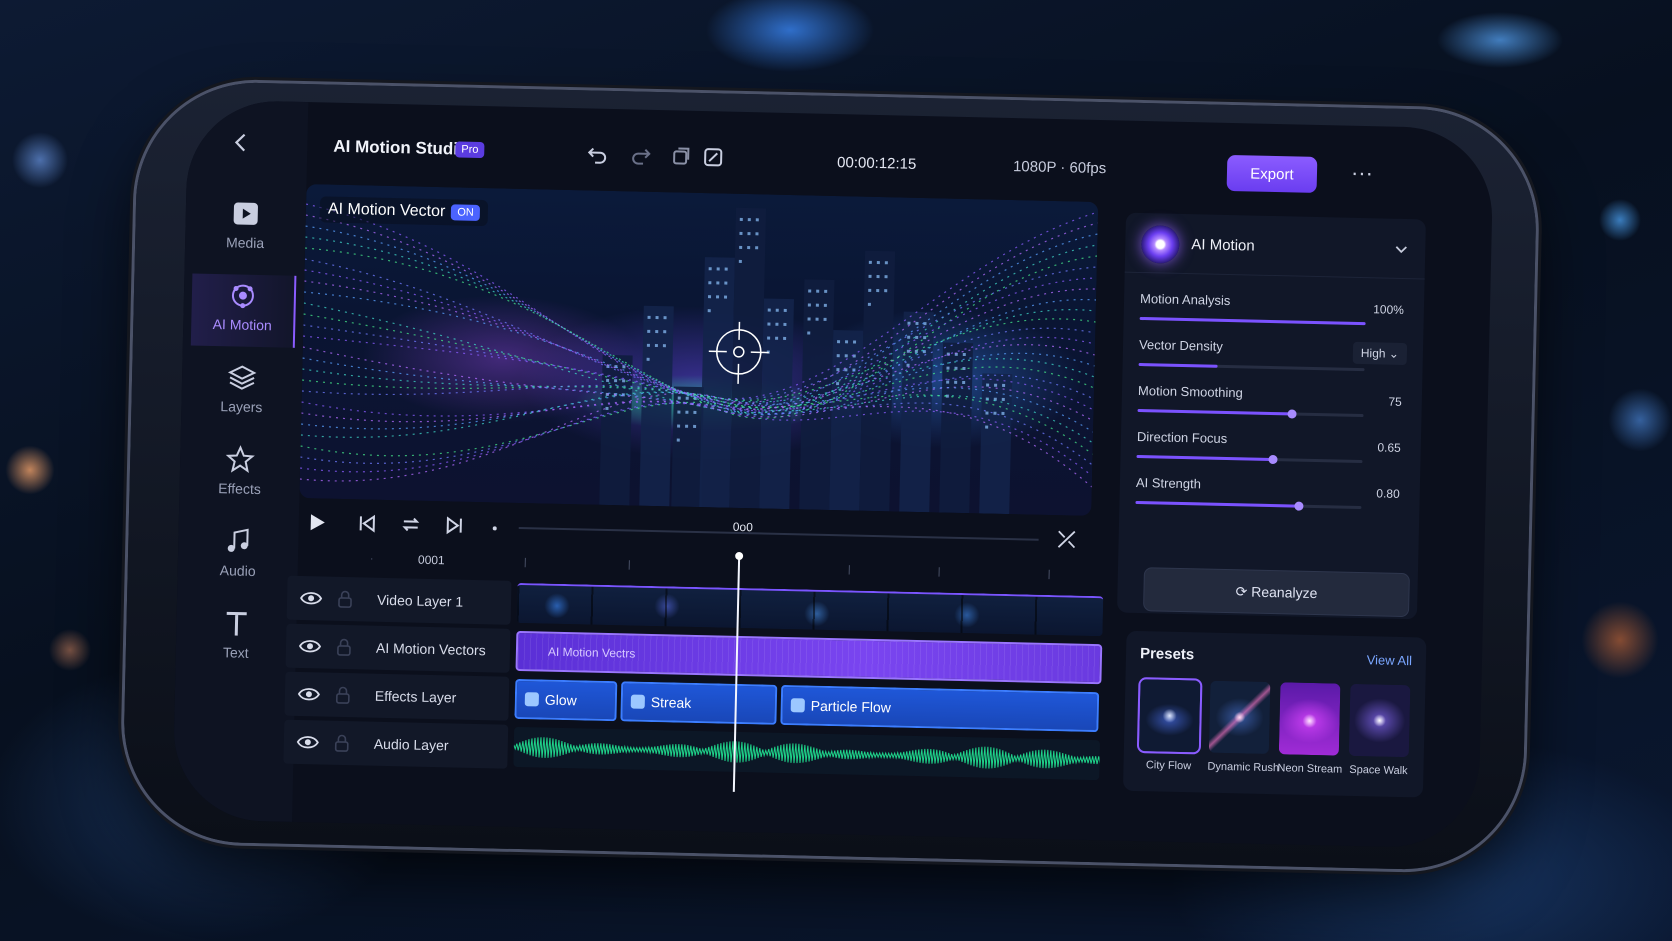 The image size is (1672, 941). What do you see at coordinates (1389, 447) in the screenshot?
I see `param-value: 0.65` at bounding box center [1389, 447].